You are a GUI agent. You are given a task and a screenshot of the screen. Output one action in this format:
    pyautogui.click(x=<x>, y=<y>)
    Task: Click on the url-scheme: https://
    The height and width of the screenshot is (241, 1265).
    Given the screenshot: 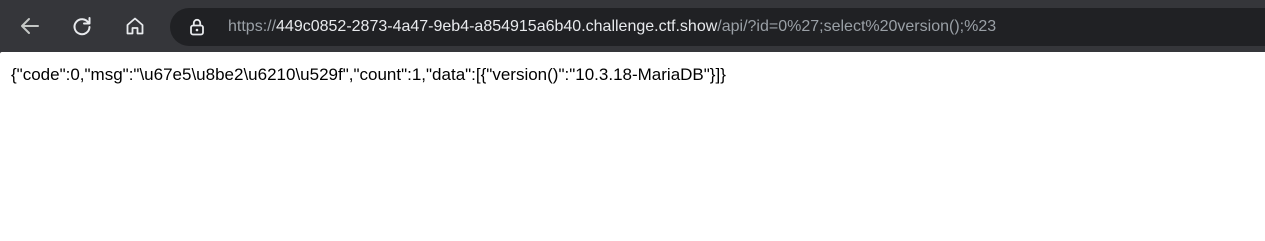 What is the action you would take?
    pyautogui.click(x=252, y=26)
    